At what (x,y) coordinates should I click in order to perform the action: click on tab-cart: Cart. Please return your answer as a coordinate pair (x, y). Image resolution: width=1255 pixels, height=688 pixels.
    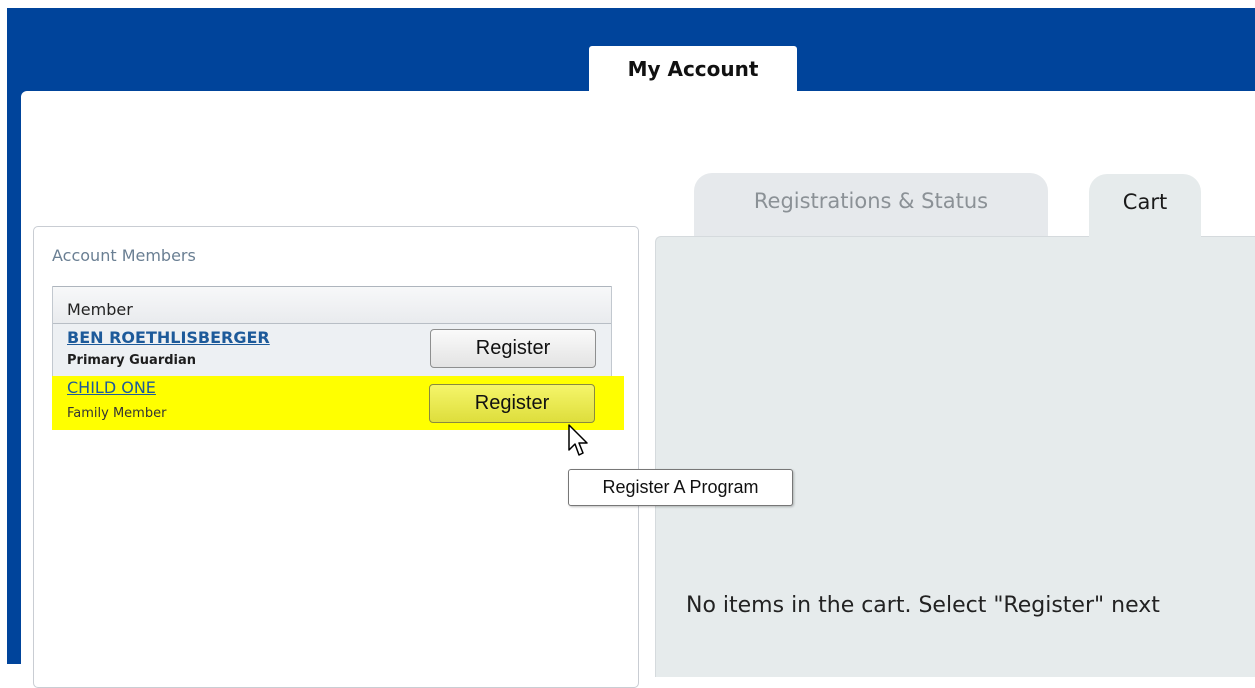
    Looking at the image, I should click on (1145, 206).